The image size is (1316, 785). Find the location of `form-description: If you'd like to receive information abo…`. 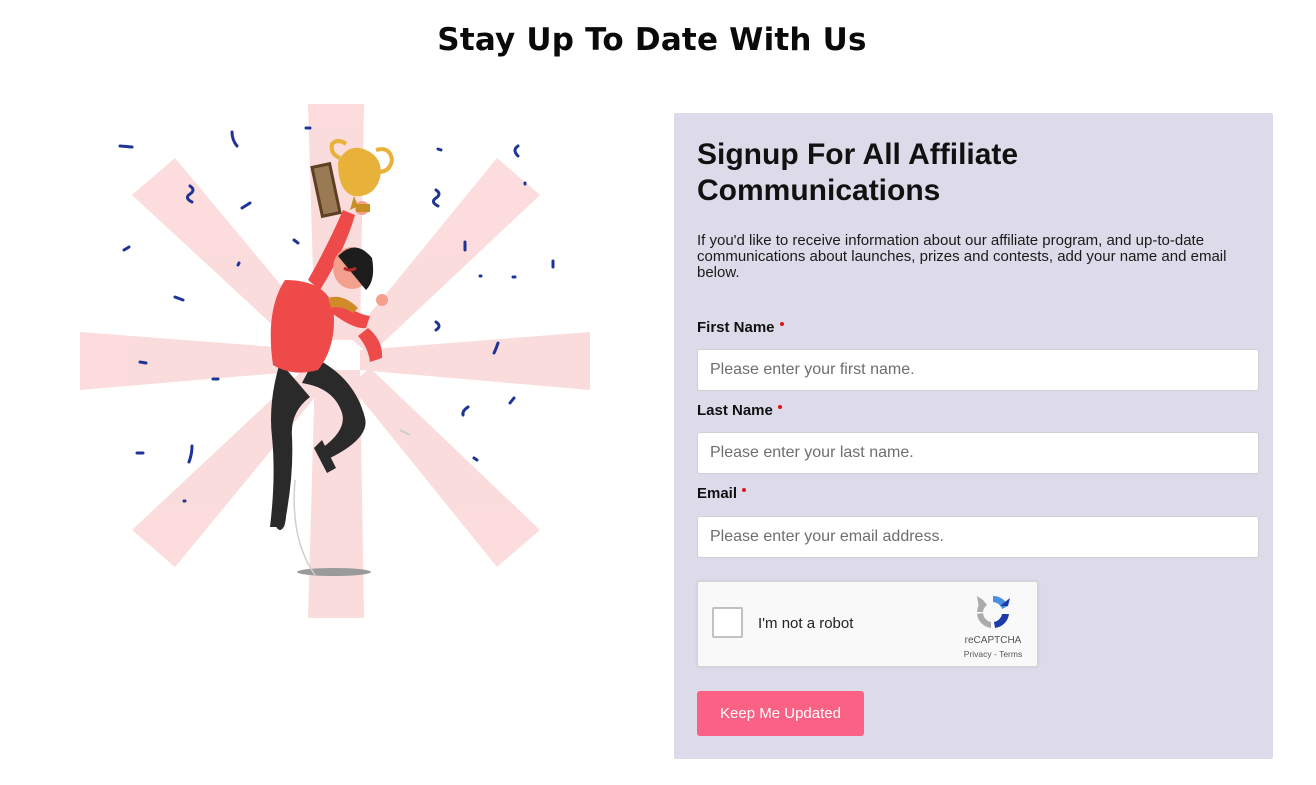

form-description: If you'd like to receive information abo… is located at coordinates (962, 256).